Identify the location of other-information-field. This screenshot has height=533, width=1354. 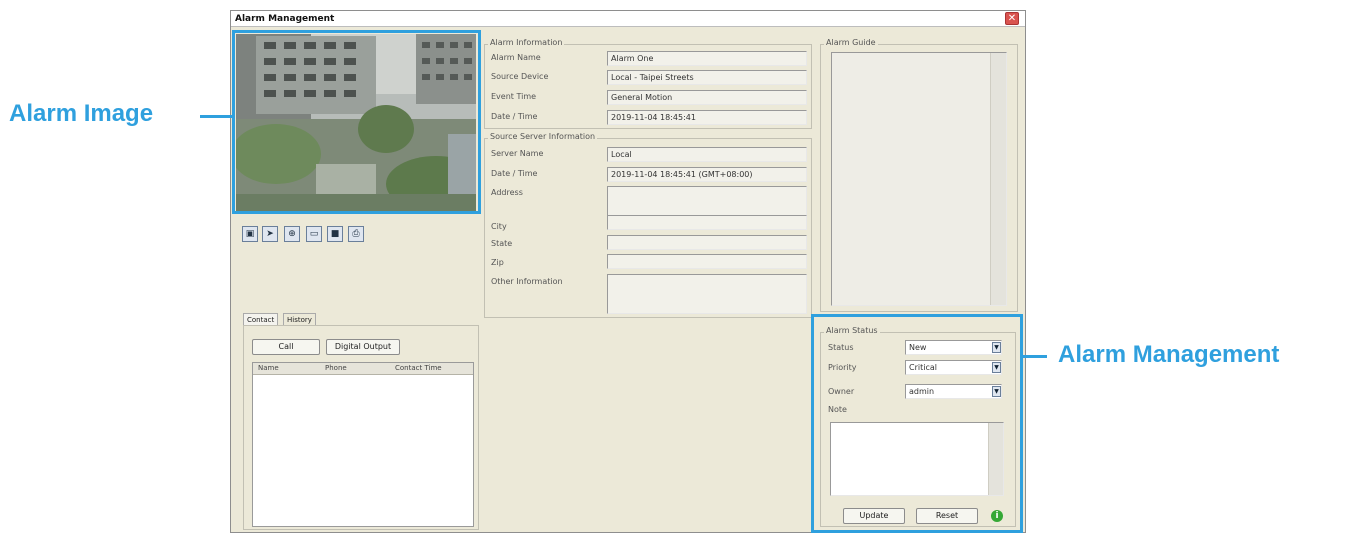
(707, 294).